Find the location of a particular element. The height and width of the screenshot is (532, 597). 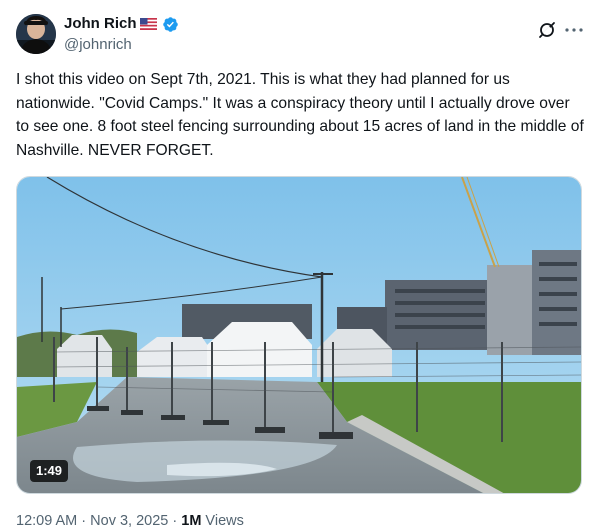

grok-icon is located at coordinates (547, 30).